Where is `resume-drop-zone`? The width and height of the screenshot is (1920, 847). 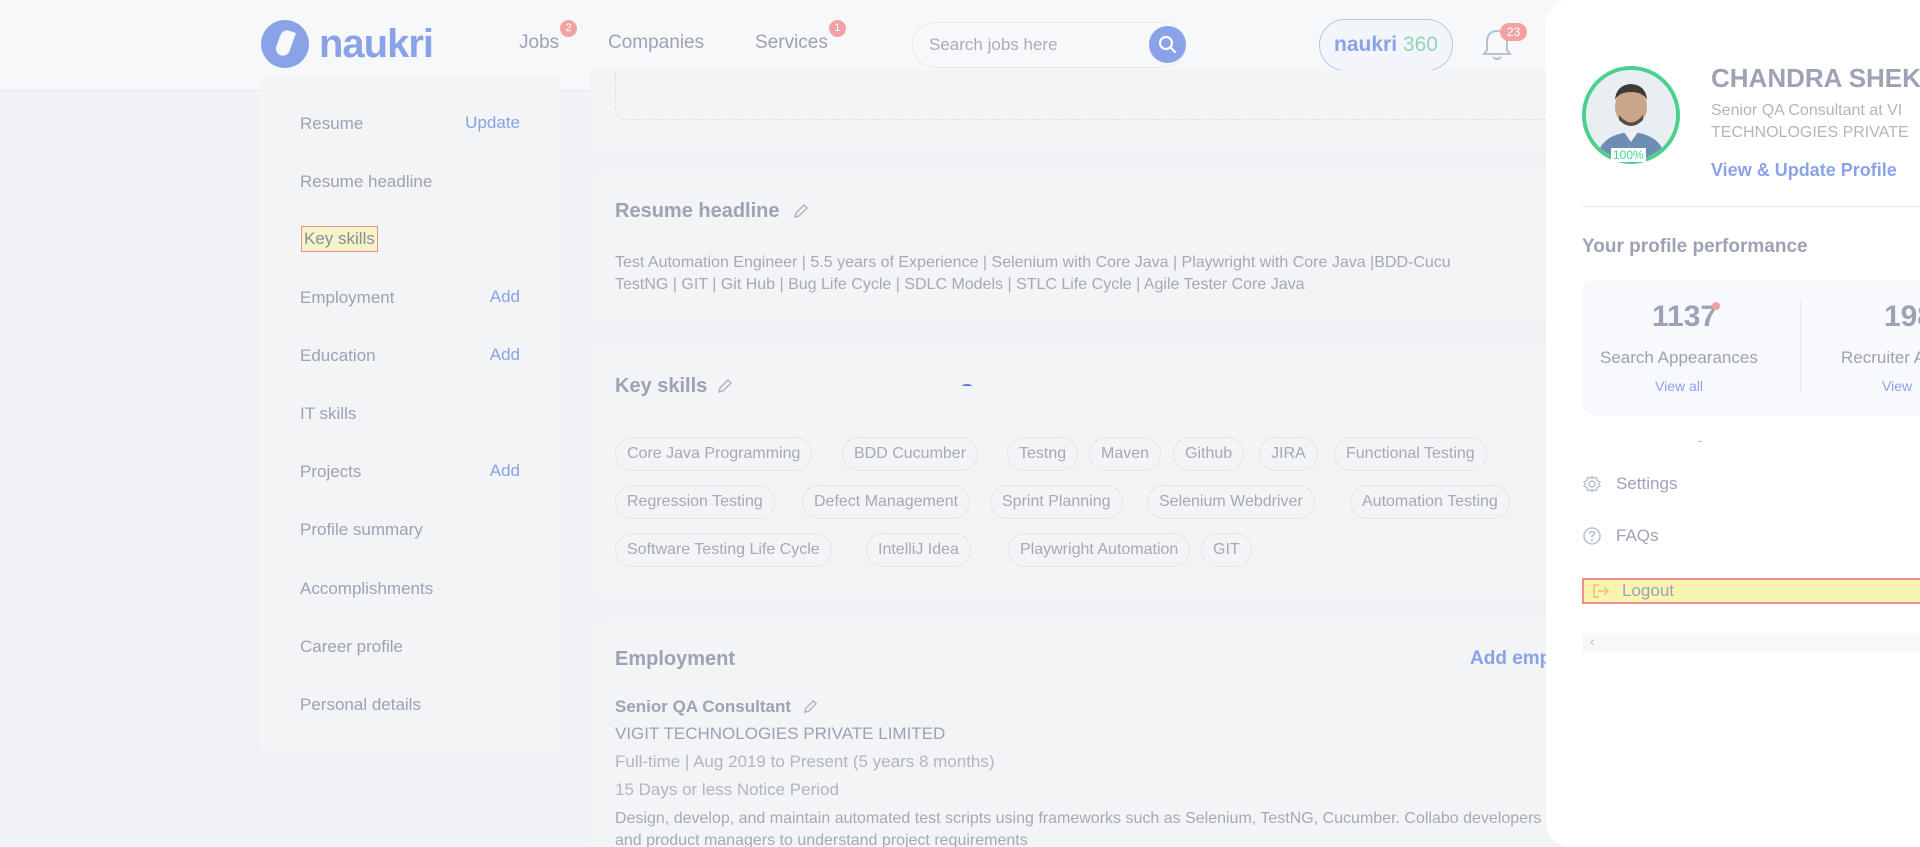 resume-drop-zone is located at coordinates (1092, 95).